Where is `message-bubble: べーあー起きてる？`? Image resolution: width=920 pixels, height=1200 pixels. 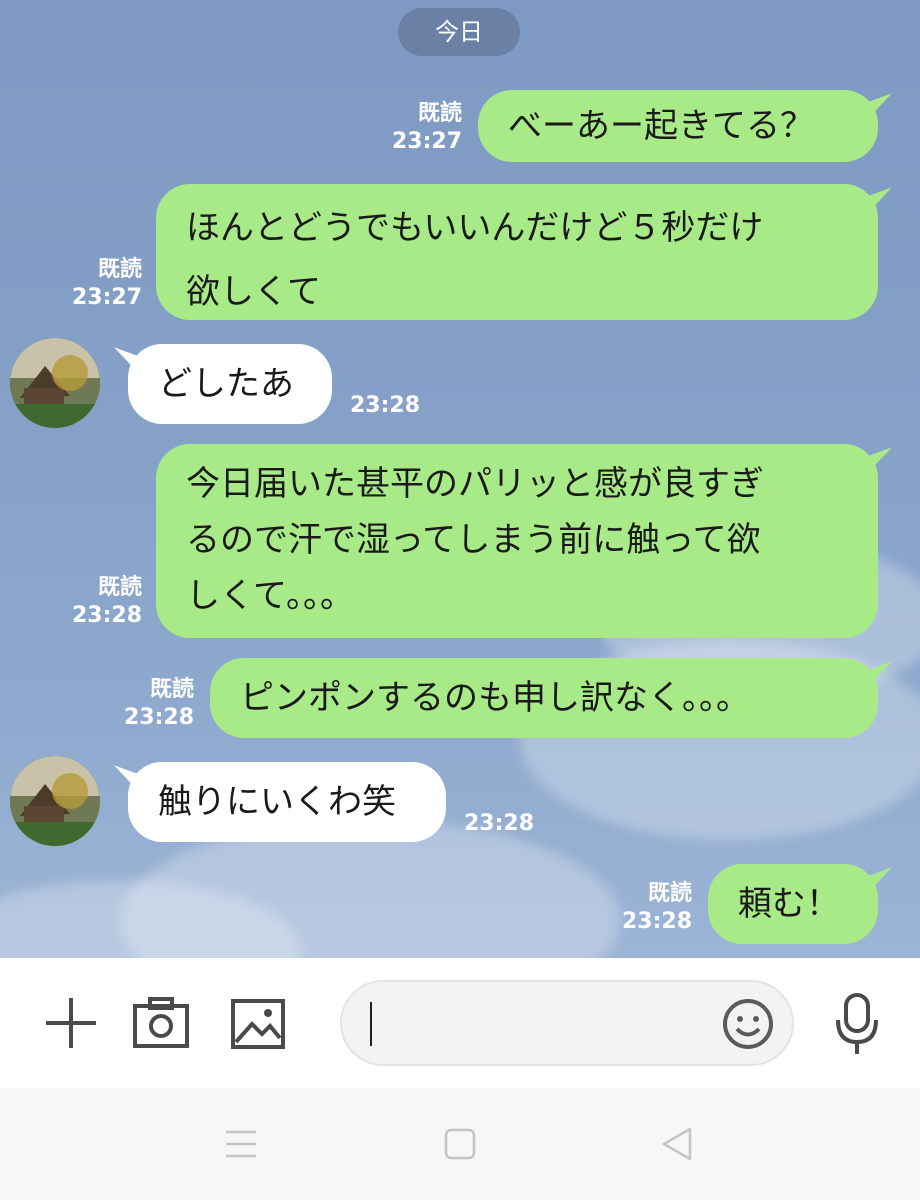
message-bubble: べーあー起きてる？ is located at coordinates (678, 126).